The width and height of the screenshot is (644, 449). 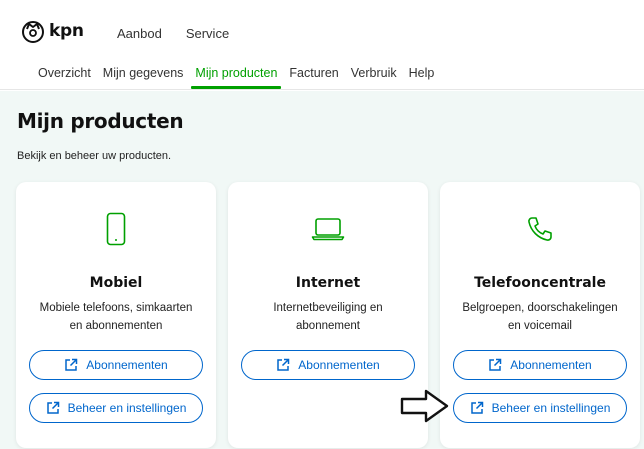 I want to click on laptop-icon, so click(x=328, y=229).